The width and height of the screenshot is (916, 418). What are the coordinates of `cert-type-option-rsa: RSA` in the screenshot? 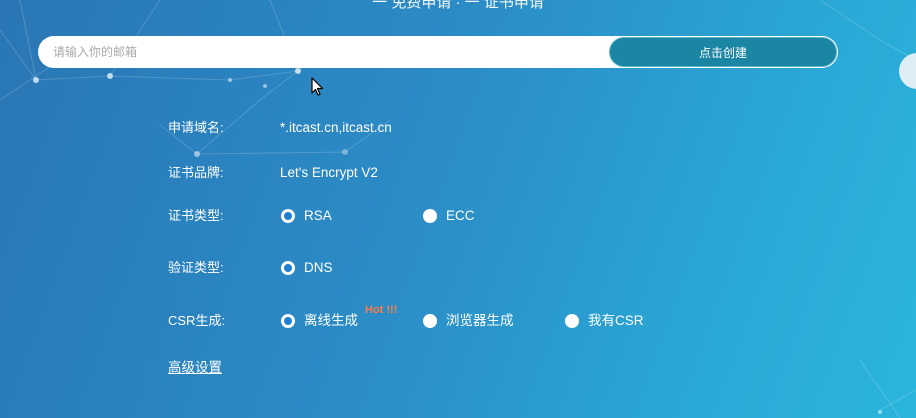 It's located at (306, 216).